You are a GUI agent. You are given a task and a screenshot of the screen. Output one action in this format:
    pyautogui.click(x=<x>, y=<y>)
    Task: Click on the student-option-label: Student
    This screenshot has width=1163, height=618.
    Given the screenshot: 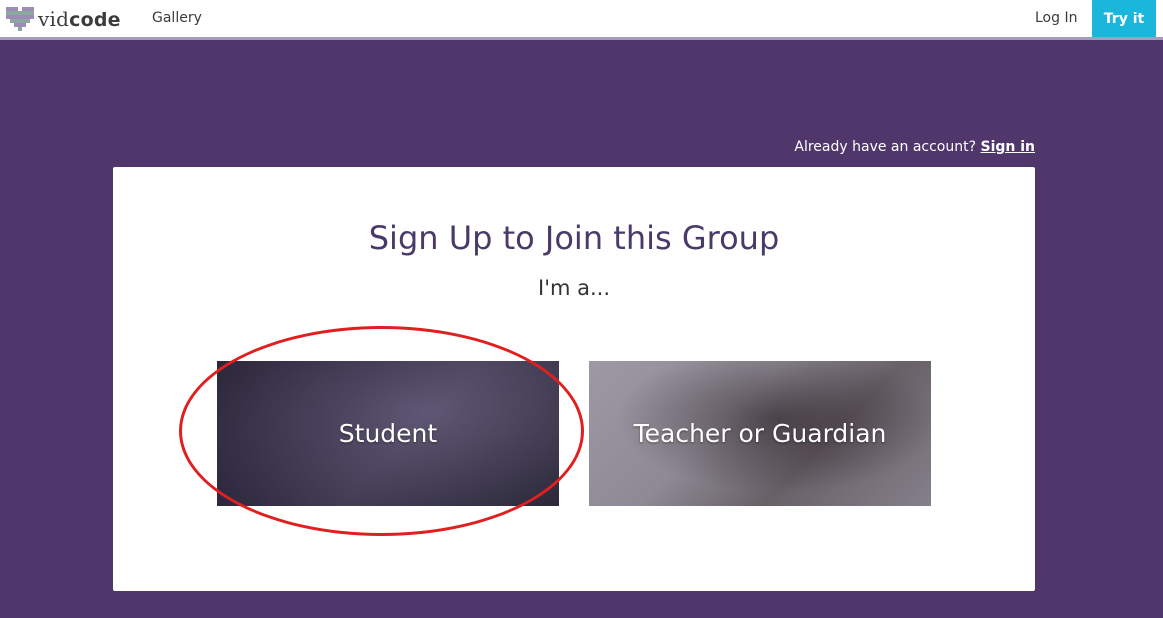 What is the action you would take?
    pyautogui.click(x=388, y=433)
    